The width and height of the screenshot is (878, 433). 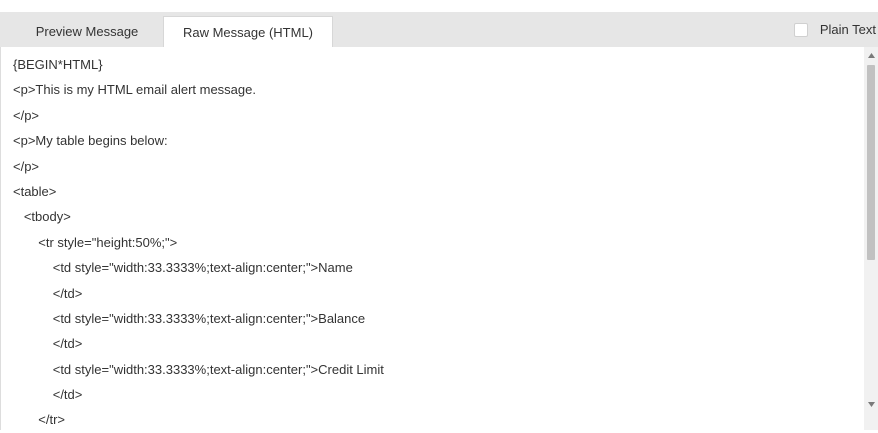 What do you see at coordinates (39, 420) in the screenshot?
I see `code-line: </tr>` at bounding box center [39, 420].